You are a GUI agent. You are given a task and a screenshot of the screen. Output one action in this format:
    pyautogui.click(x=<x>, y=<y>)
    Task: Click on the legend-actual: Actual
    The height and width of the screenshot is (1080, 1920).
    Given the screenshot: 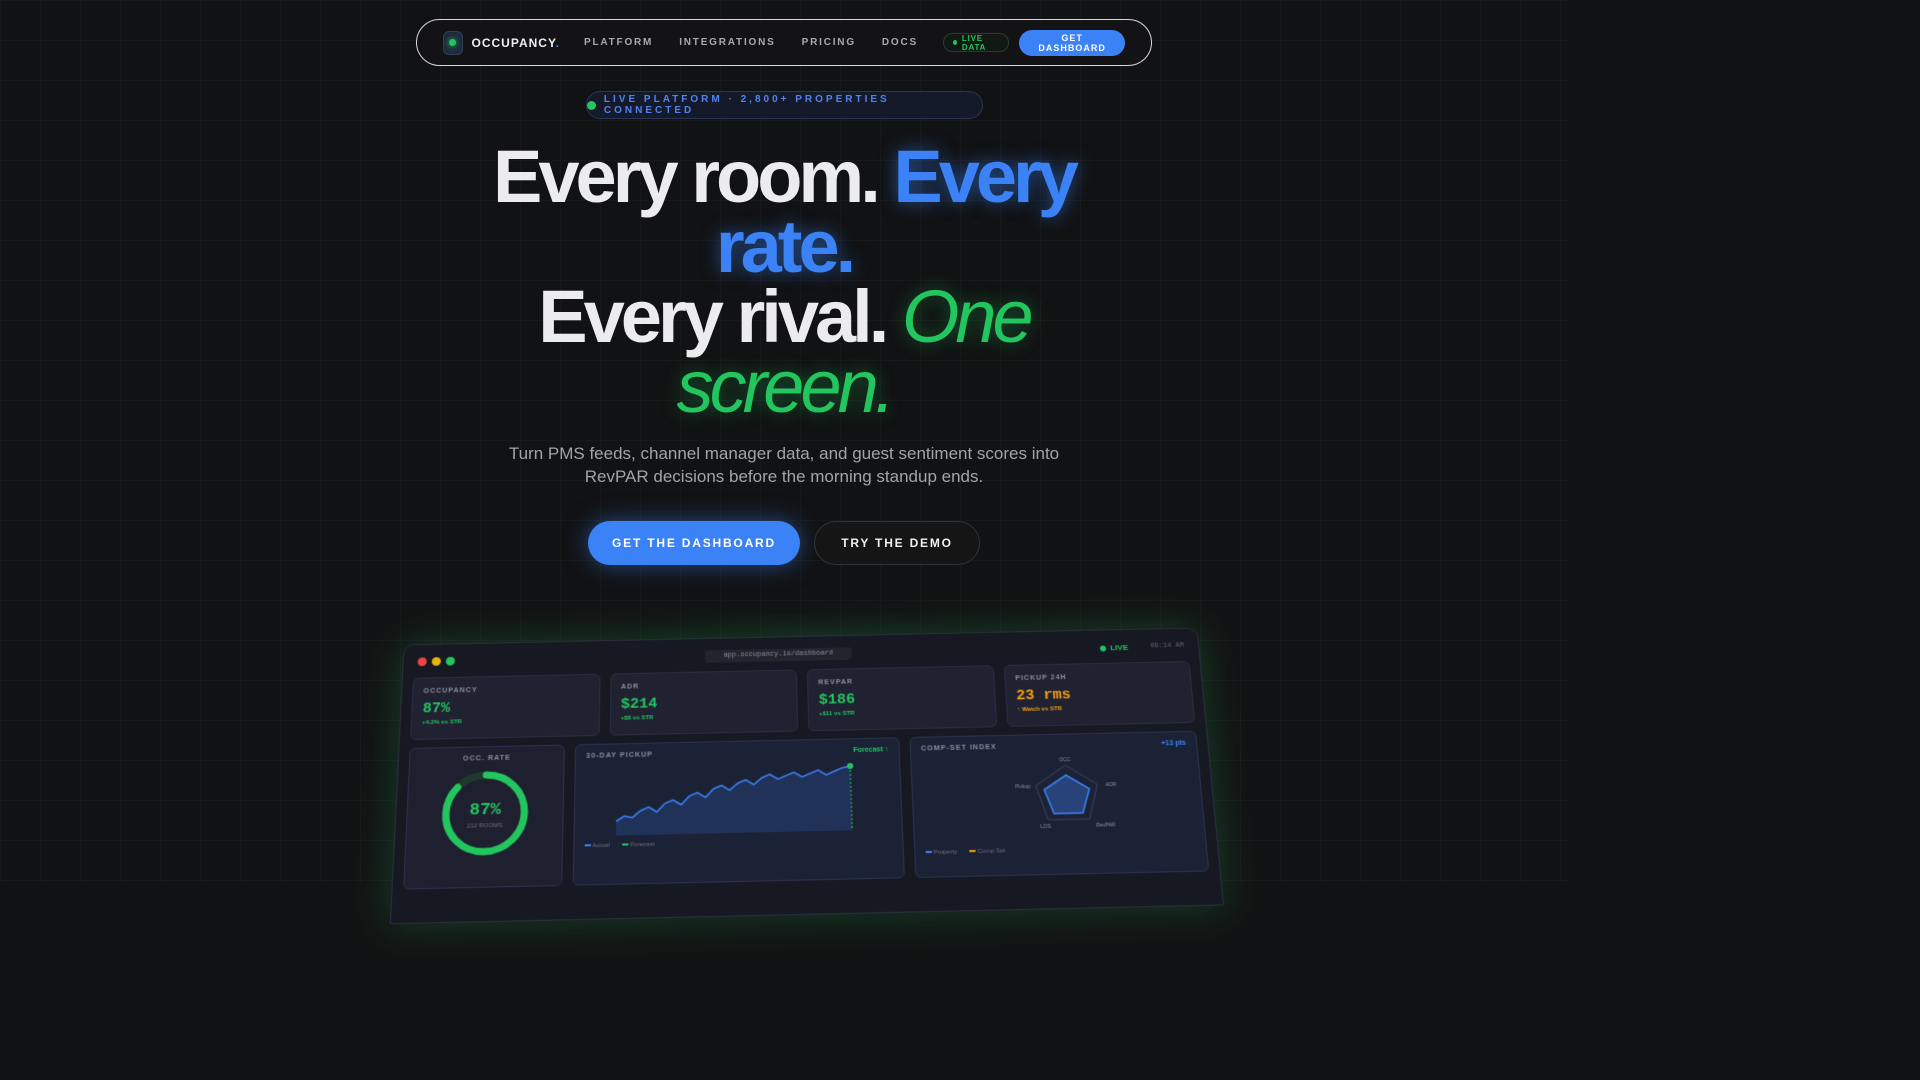 What is the action you would take?
    pyautogui.click(x=597, y=846)
    